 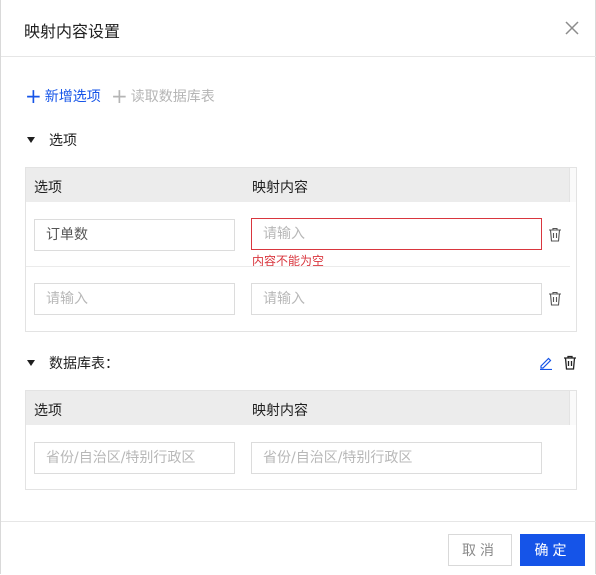 What do you see at coordinates (63, 141) in the screenshot?
I see `options-section-title: 选项` at bounding box center [63, 141].